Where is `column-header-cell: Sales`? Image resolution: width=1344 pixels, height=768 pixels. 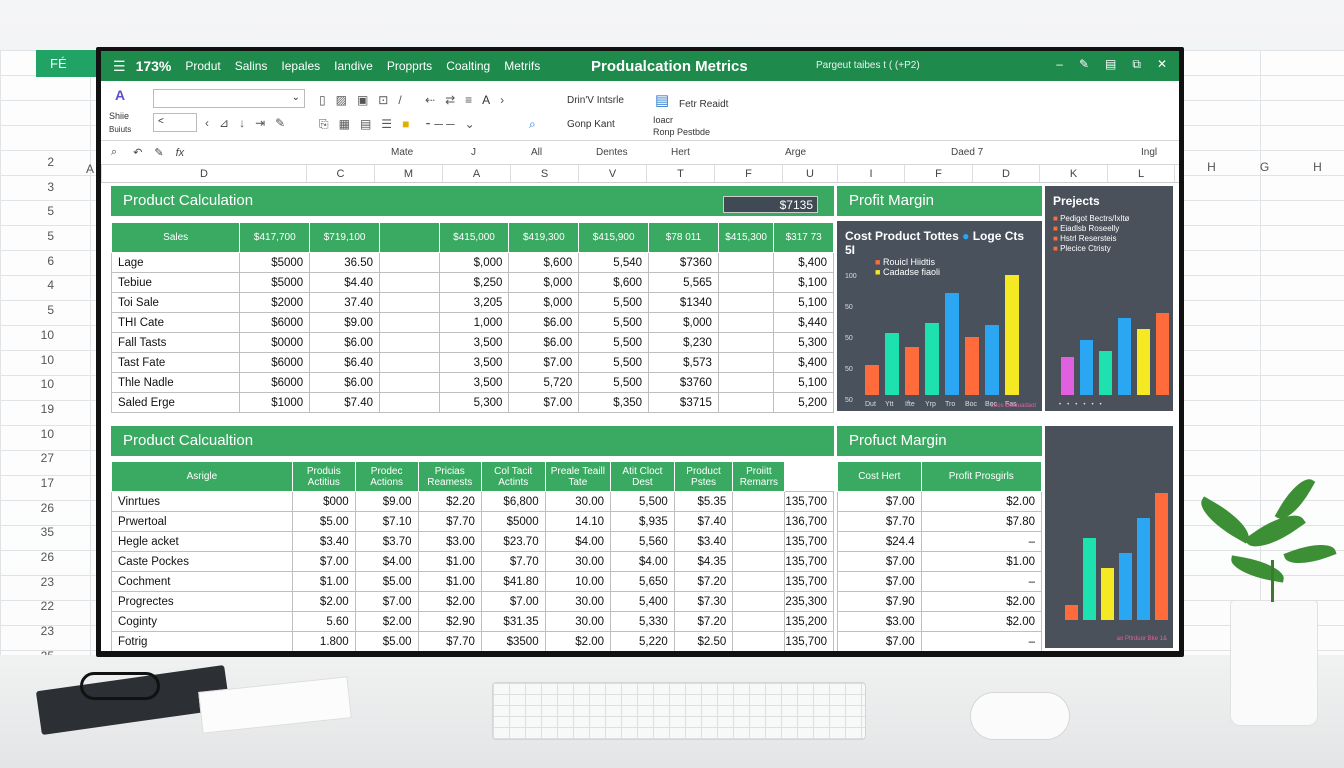 column-header-cell: Sales is located at coordinates (175, 237).